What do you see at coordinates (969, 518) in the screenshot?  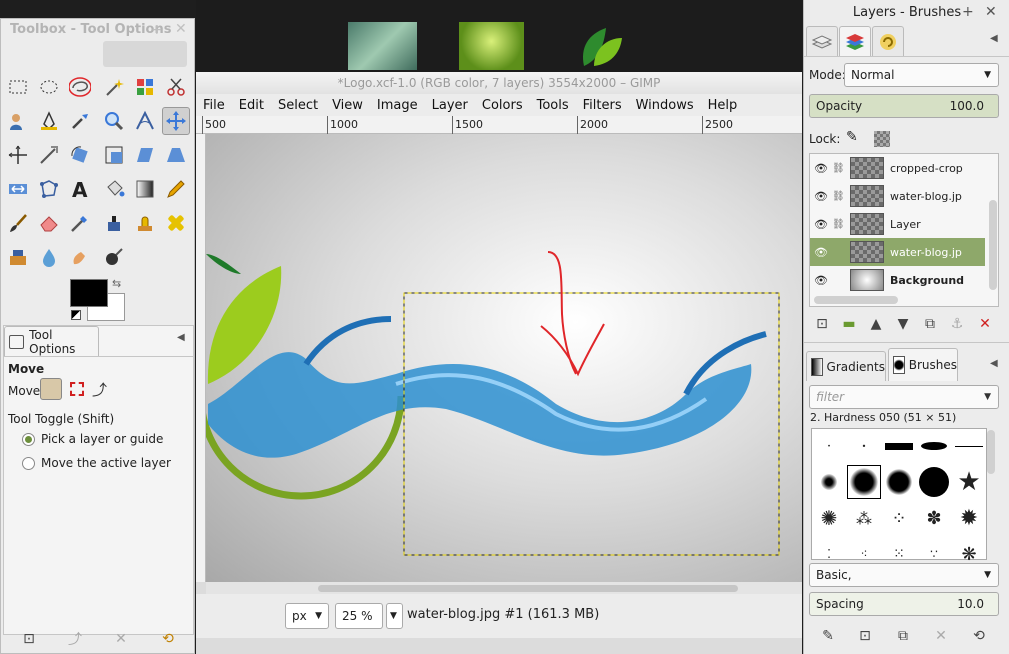 I see `brush-cell: ✹` at bounding box center [969, 518].